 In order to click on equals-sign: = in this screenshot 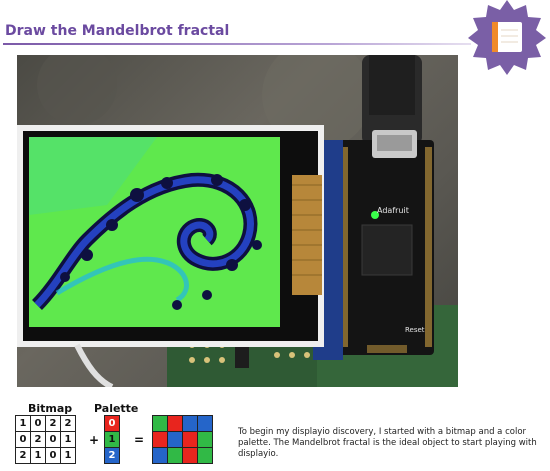, I will do `click(139, 440)`.